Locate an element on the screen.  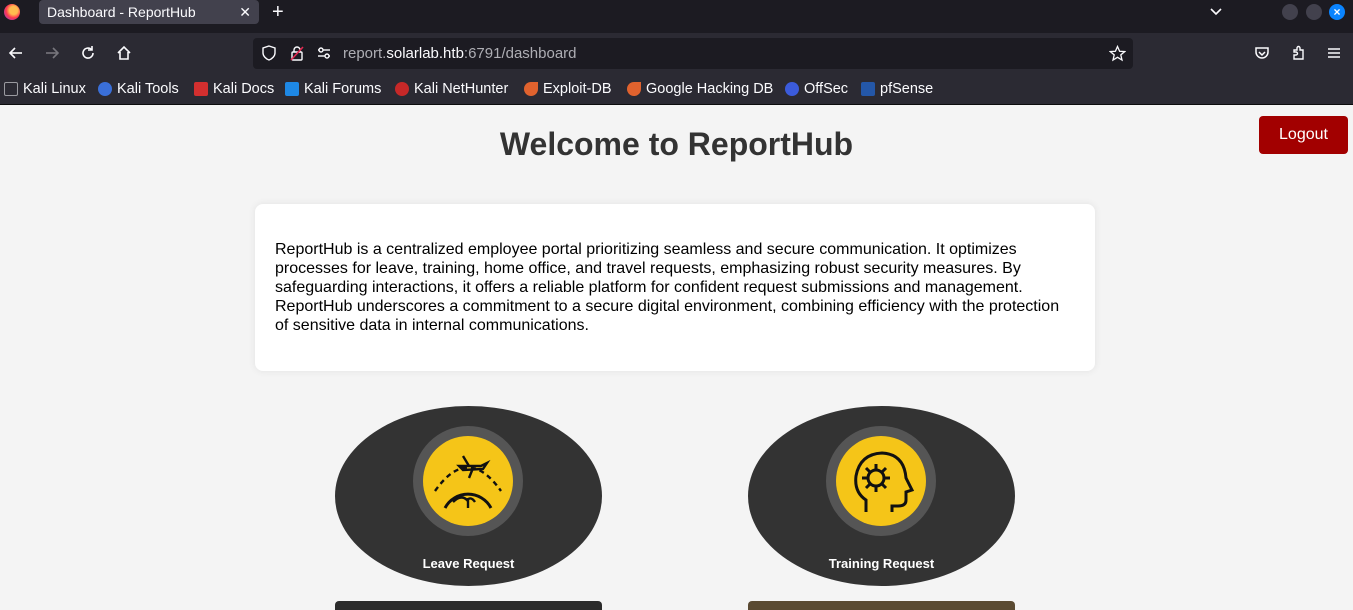
leave-request-tile: Leave Request is located at coordinates (468, 496).